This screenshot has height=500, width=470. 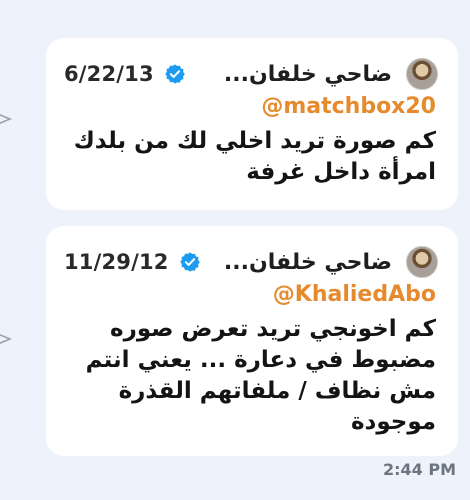 I want to click on tweet-text-line: كم اخونجي تريد تعرض صوره, so click(x=273, y=329).